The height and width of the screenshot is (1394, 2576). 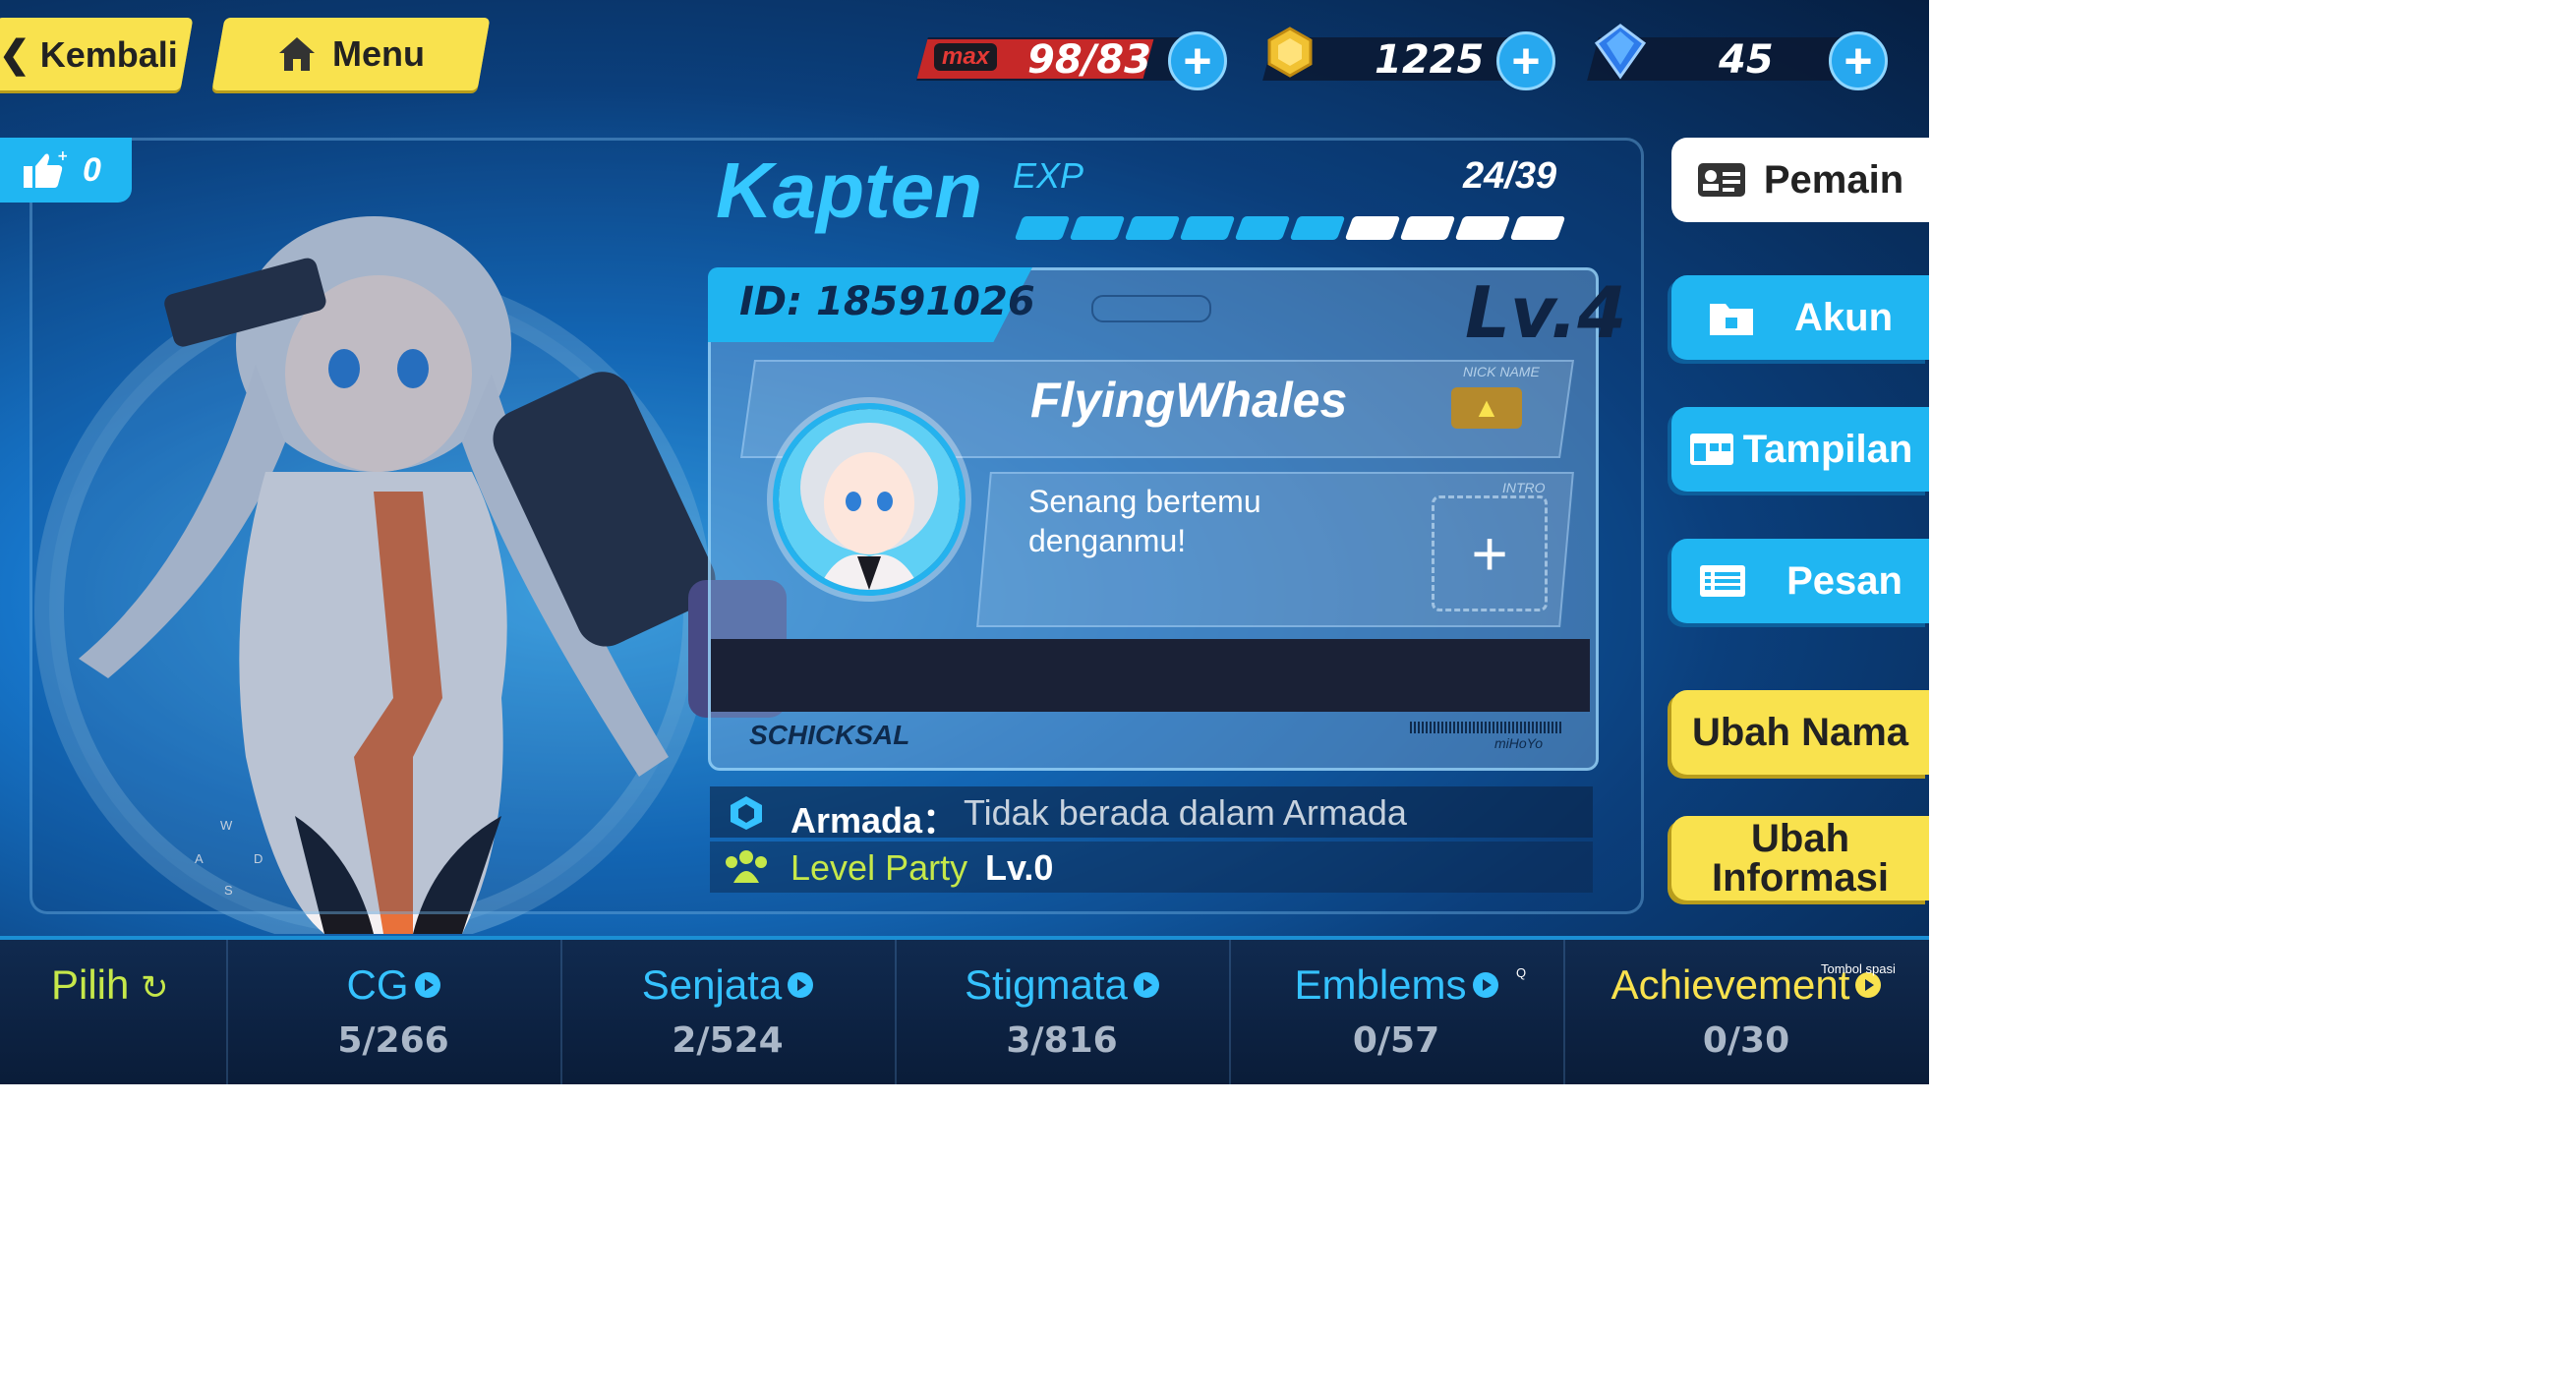 I want to click on likes-button: + 0, so click(x=66, y=171).